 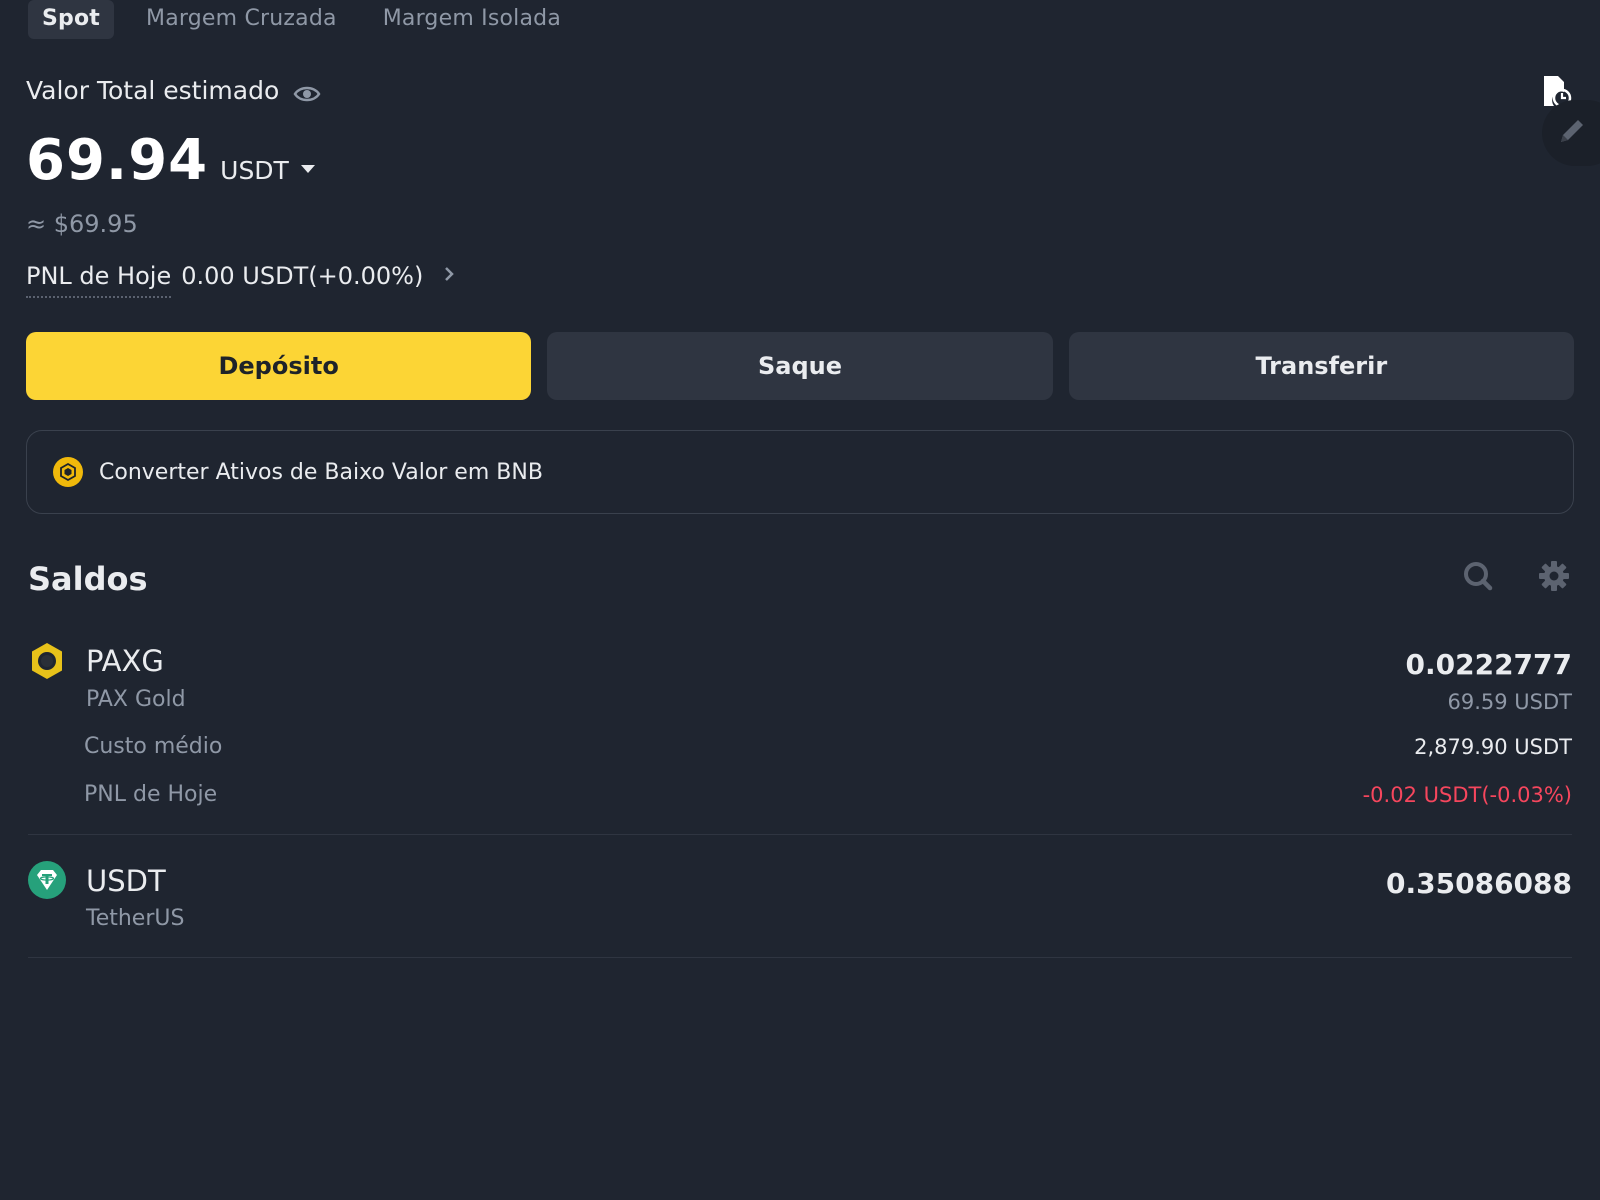 What do you see at coordinates (71, 19) in the screenshot?
I see `tab-spot: Spot` at bounding box center [71, 19].